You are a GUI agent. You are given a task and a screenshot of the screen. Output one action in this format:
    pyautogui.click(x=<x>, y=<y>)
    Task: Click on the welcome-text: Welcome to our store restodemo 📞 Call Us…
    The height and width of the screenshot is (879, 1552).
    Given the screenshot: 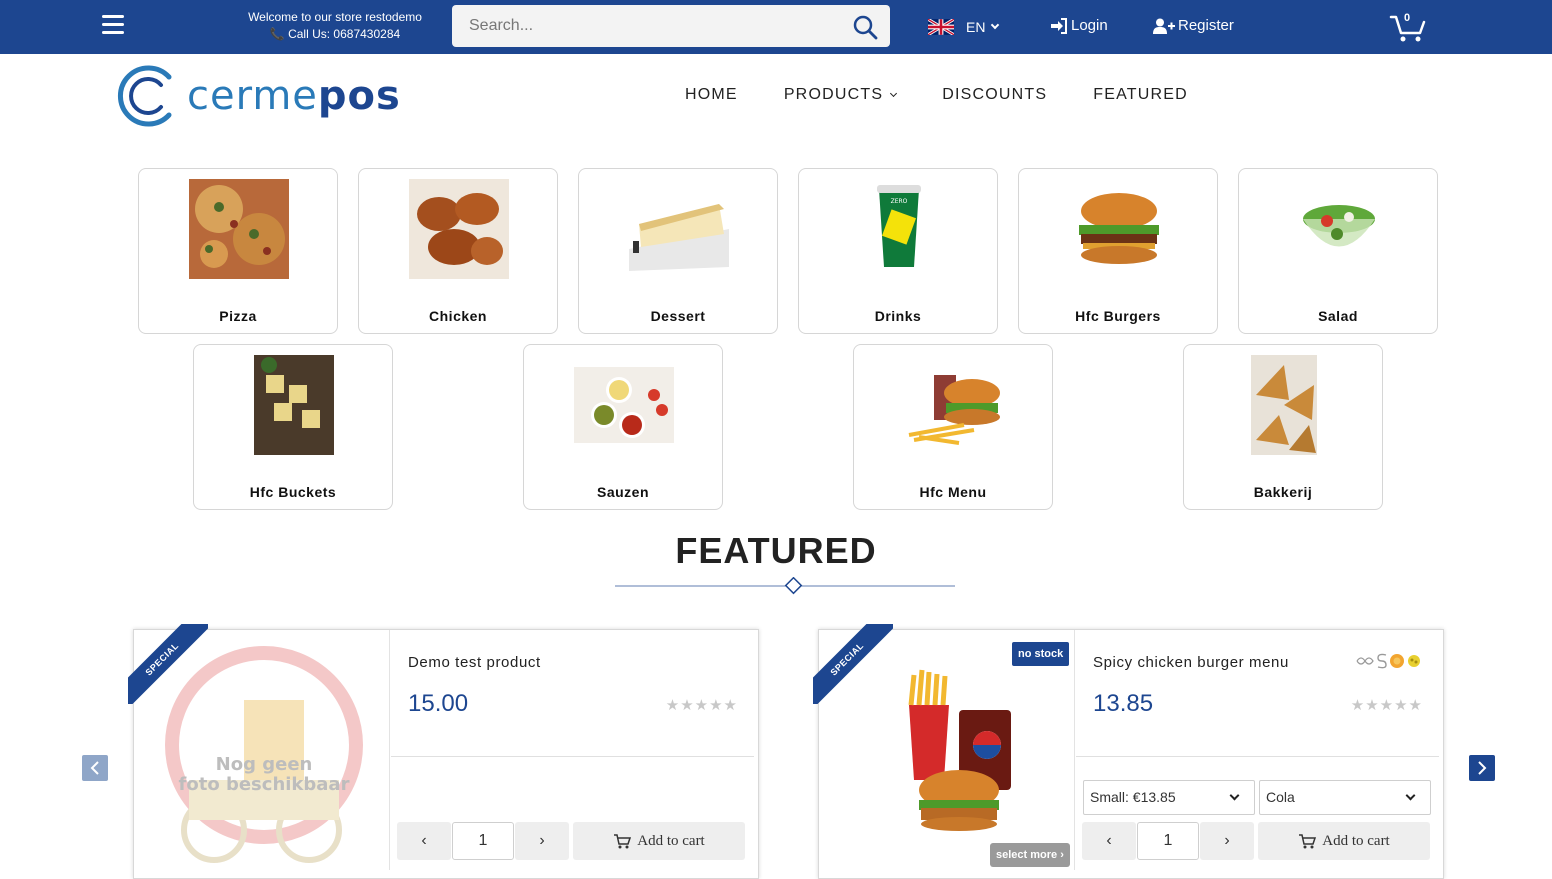 What is the action you would take?
    pyautogui.click(x=335, y=26)
    